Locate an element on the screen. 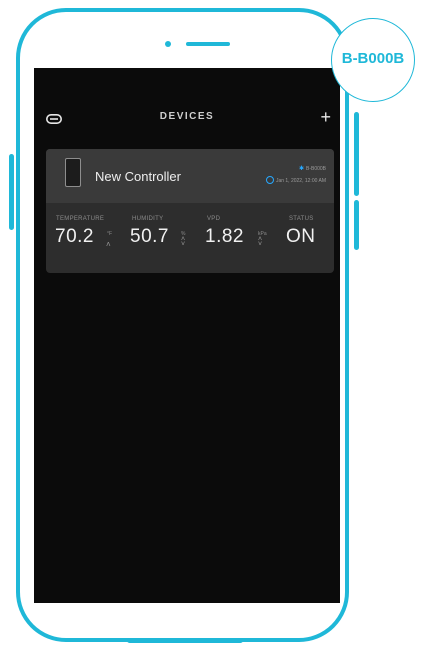 This screenshot has height=651, width=430. top-bar: DEVICES + is located at coordinates (187, 107).